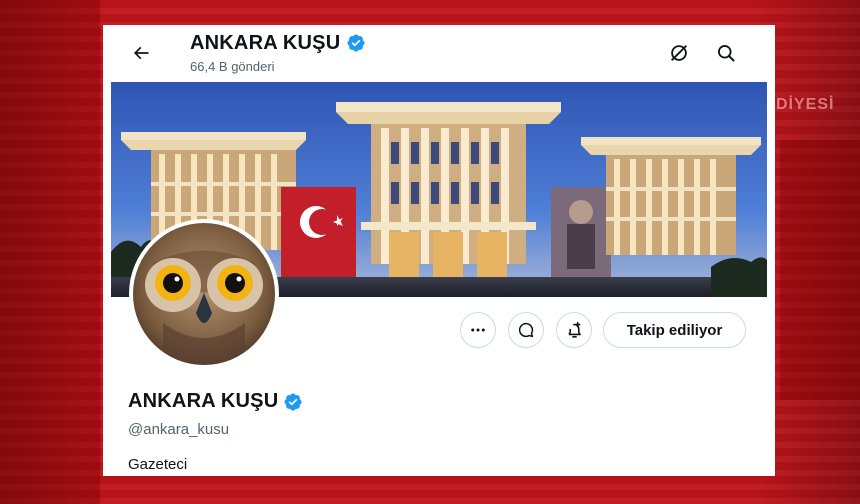  I want to click on grok-icon, so click(679, 53).